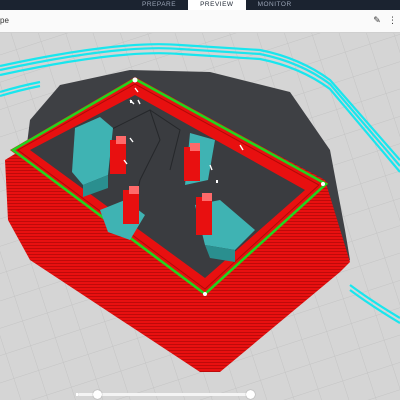 This screenshot has height=400, width=400. Describe the element at coordinates (275, 5) in the screenshot. I see `tab-monitor: MONITOR` at that location.